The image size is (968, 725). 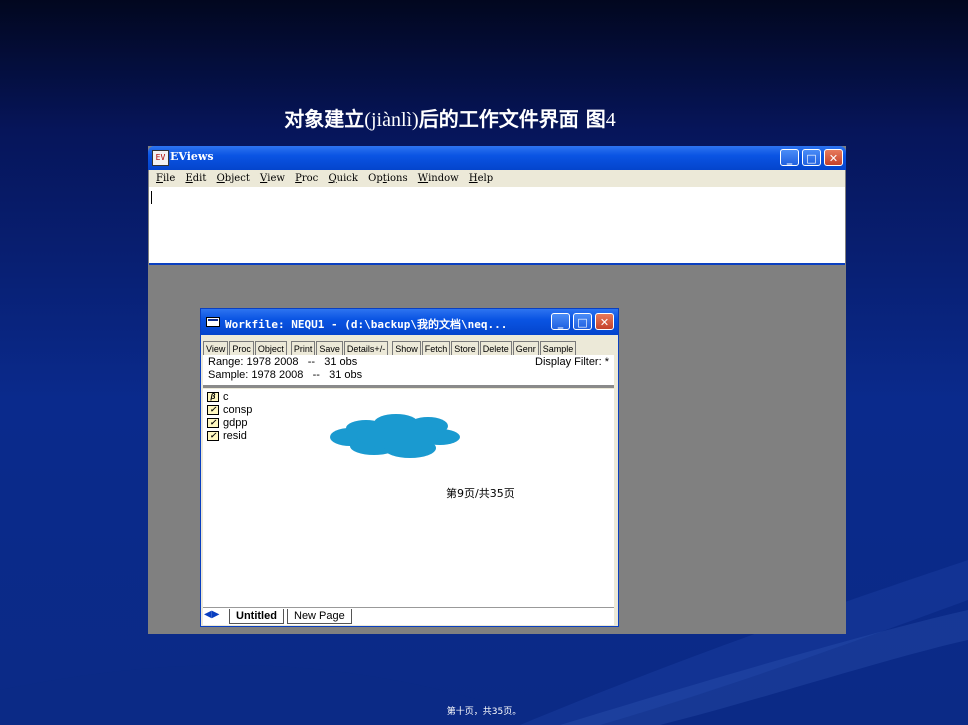 What do you see at coordinates (484, 712) in the screenshot?
I see `slide-footer: 第十页，共35页。` at bounding box center [484, 712].